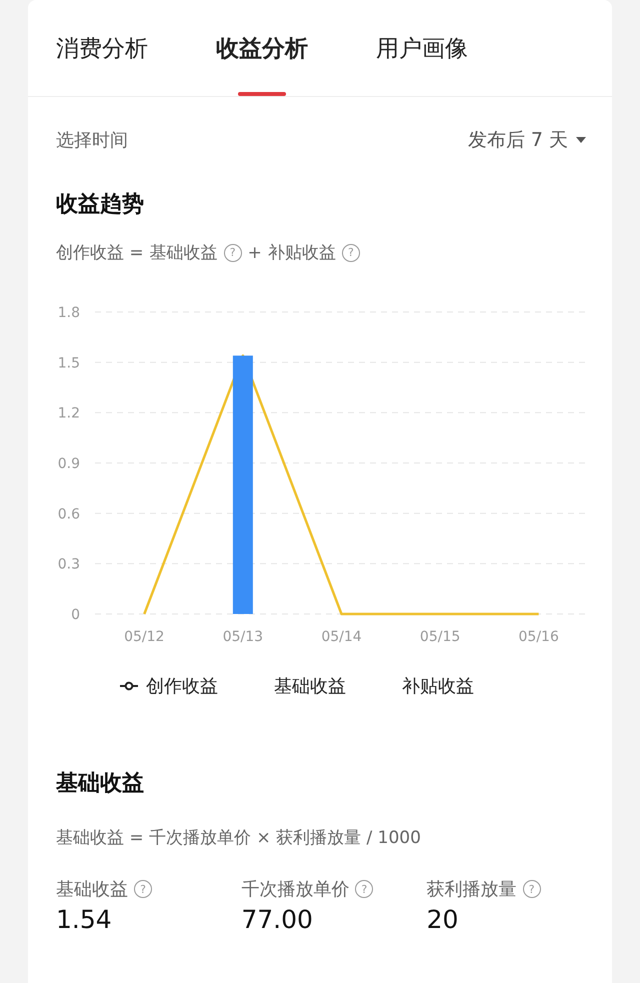  Describe the element at coordinates (100, 784) in the screenshot. I see `section-title: 基础收益` at that location.